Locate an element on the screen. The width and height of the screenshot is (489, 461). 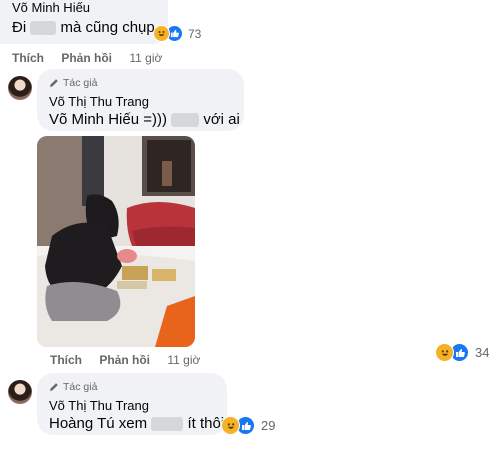
reaction-count: 73 is located at coordinates (195, 33).